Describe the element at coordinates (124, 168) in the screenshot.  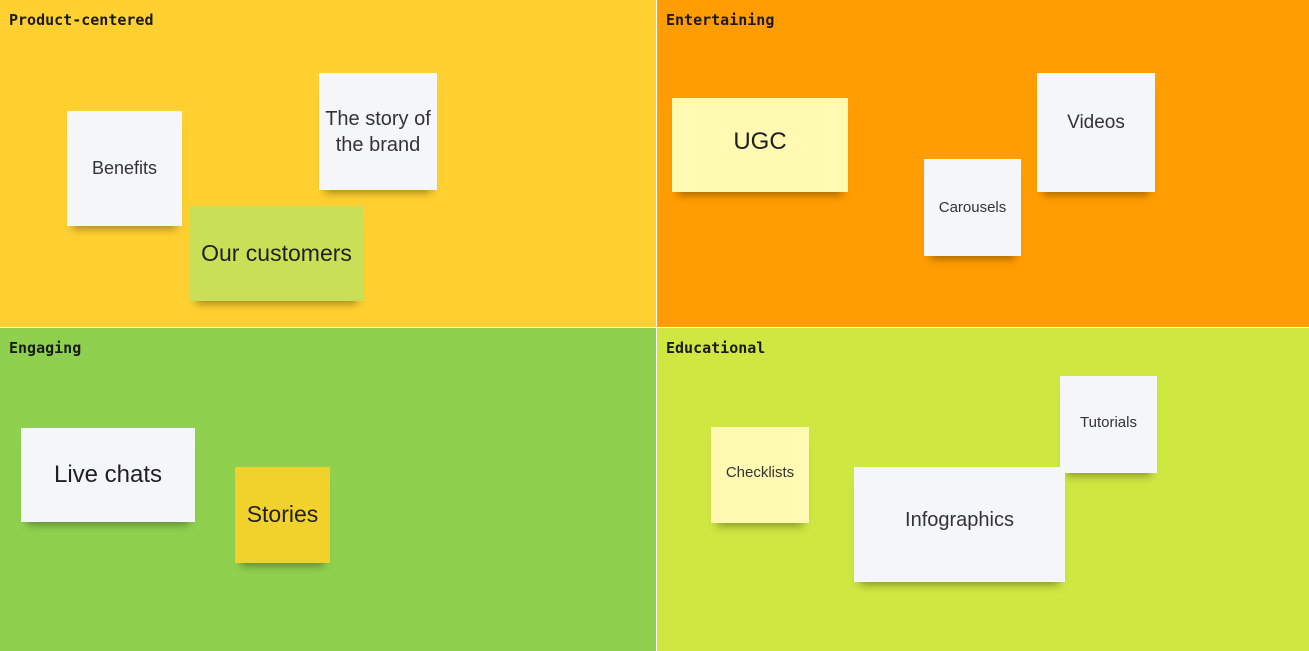
I see `sticky-note-benefits: Benefits` at that location.